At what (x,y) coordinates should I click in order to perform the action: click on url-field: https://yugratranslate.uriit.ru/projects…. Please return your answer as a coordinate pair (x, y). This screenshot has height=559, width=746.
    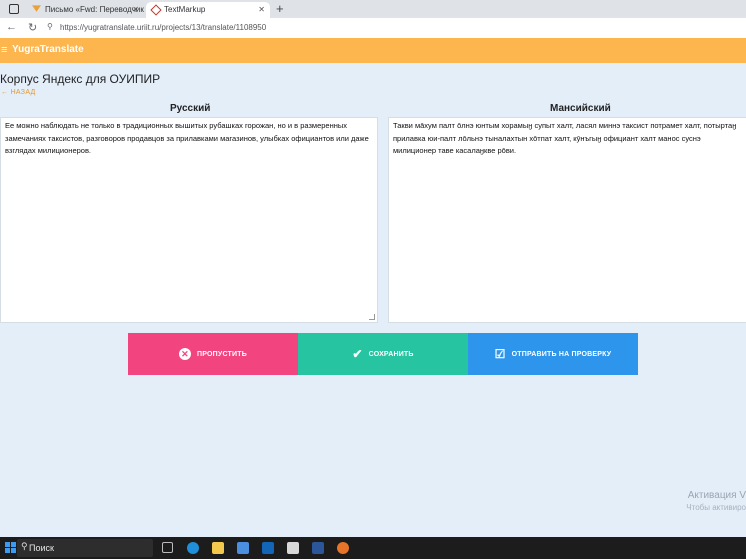
    Looking at the image, I should click on (163, 27).